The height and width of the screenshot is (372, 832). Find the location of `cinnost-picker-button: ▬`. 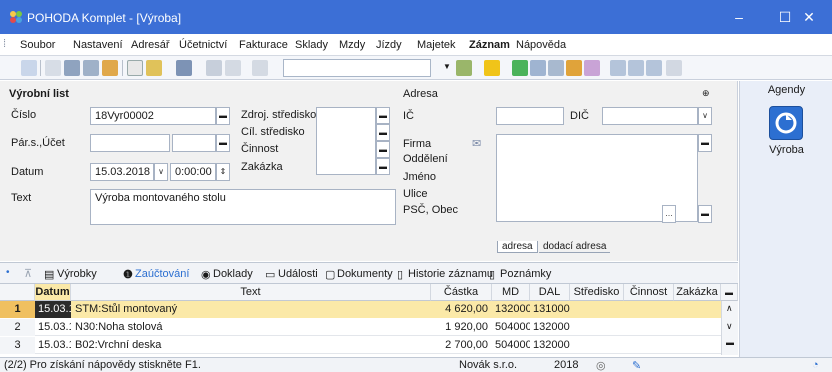

cinnost-picker-button: ▬ is located at coordinates (383, 149).